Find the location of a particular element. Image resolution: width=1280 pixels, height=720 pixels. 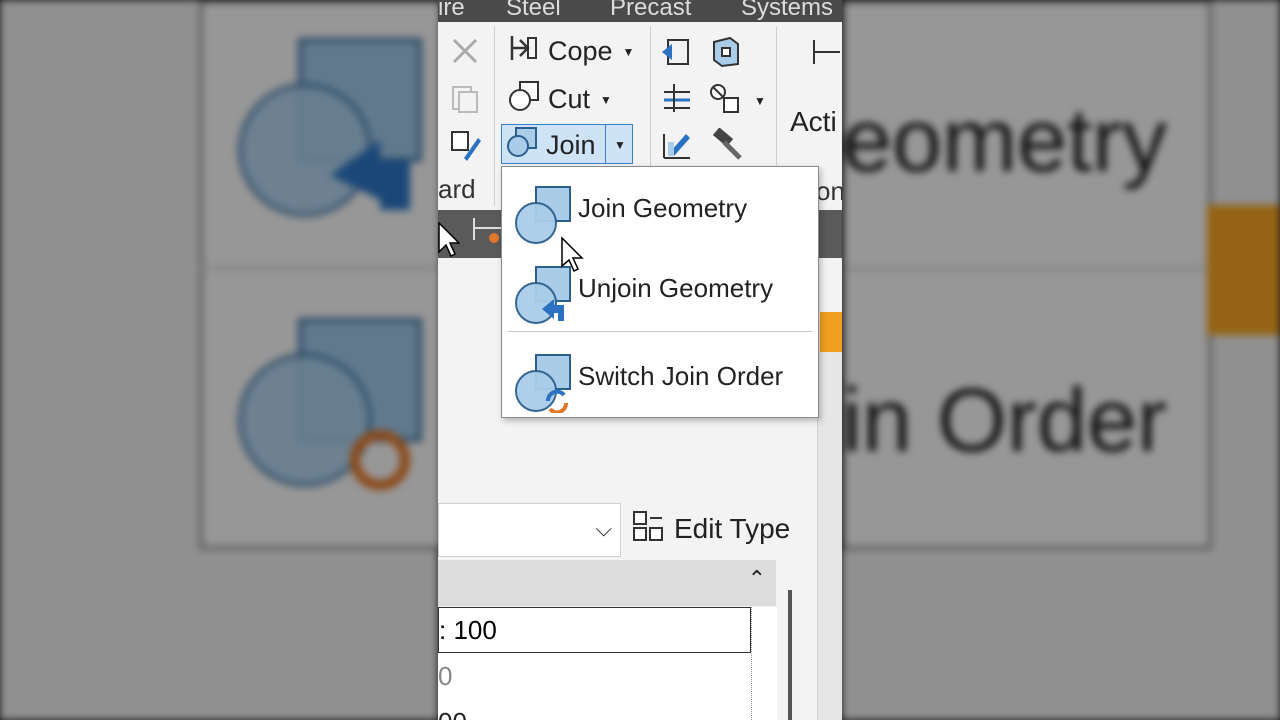

mouse-cursor-icon is located at coordinates (449, 240).